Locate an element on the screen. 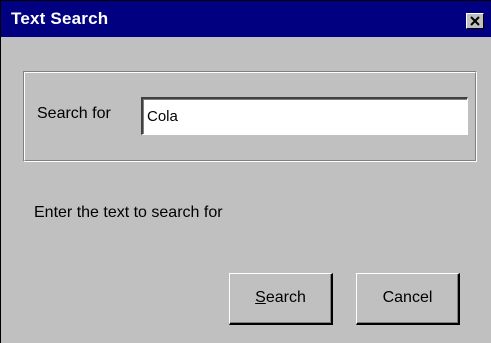  search-for-label: Search for is located at coordinates (74, 113).